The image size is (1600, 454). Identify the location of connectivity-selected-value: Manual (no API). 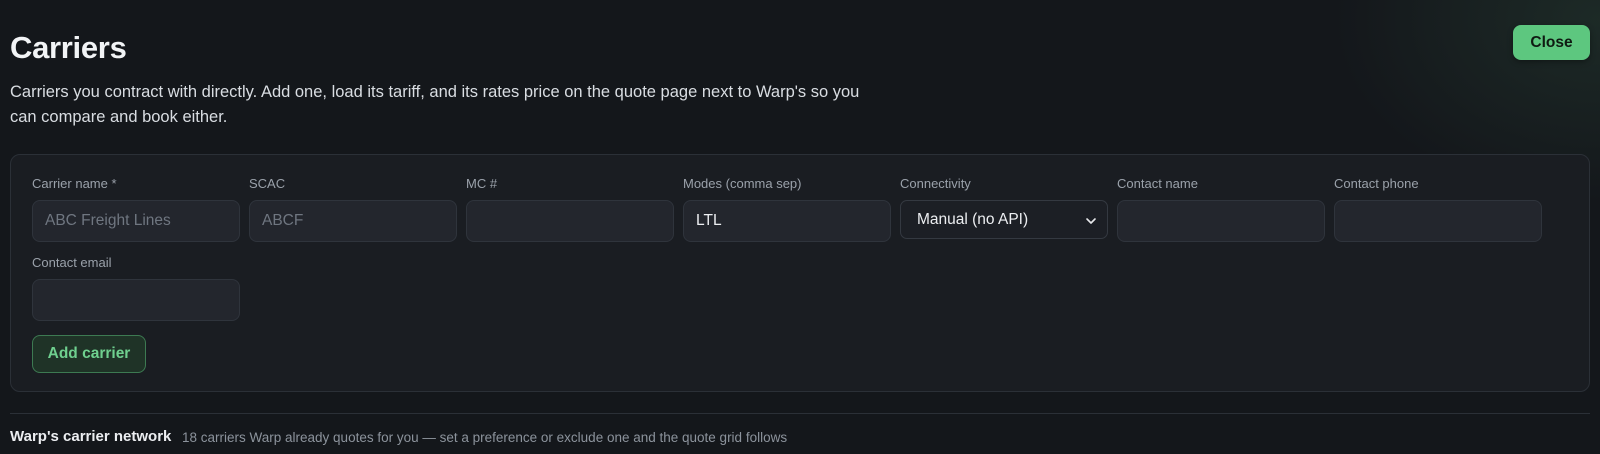
(973, 219).